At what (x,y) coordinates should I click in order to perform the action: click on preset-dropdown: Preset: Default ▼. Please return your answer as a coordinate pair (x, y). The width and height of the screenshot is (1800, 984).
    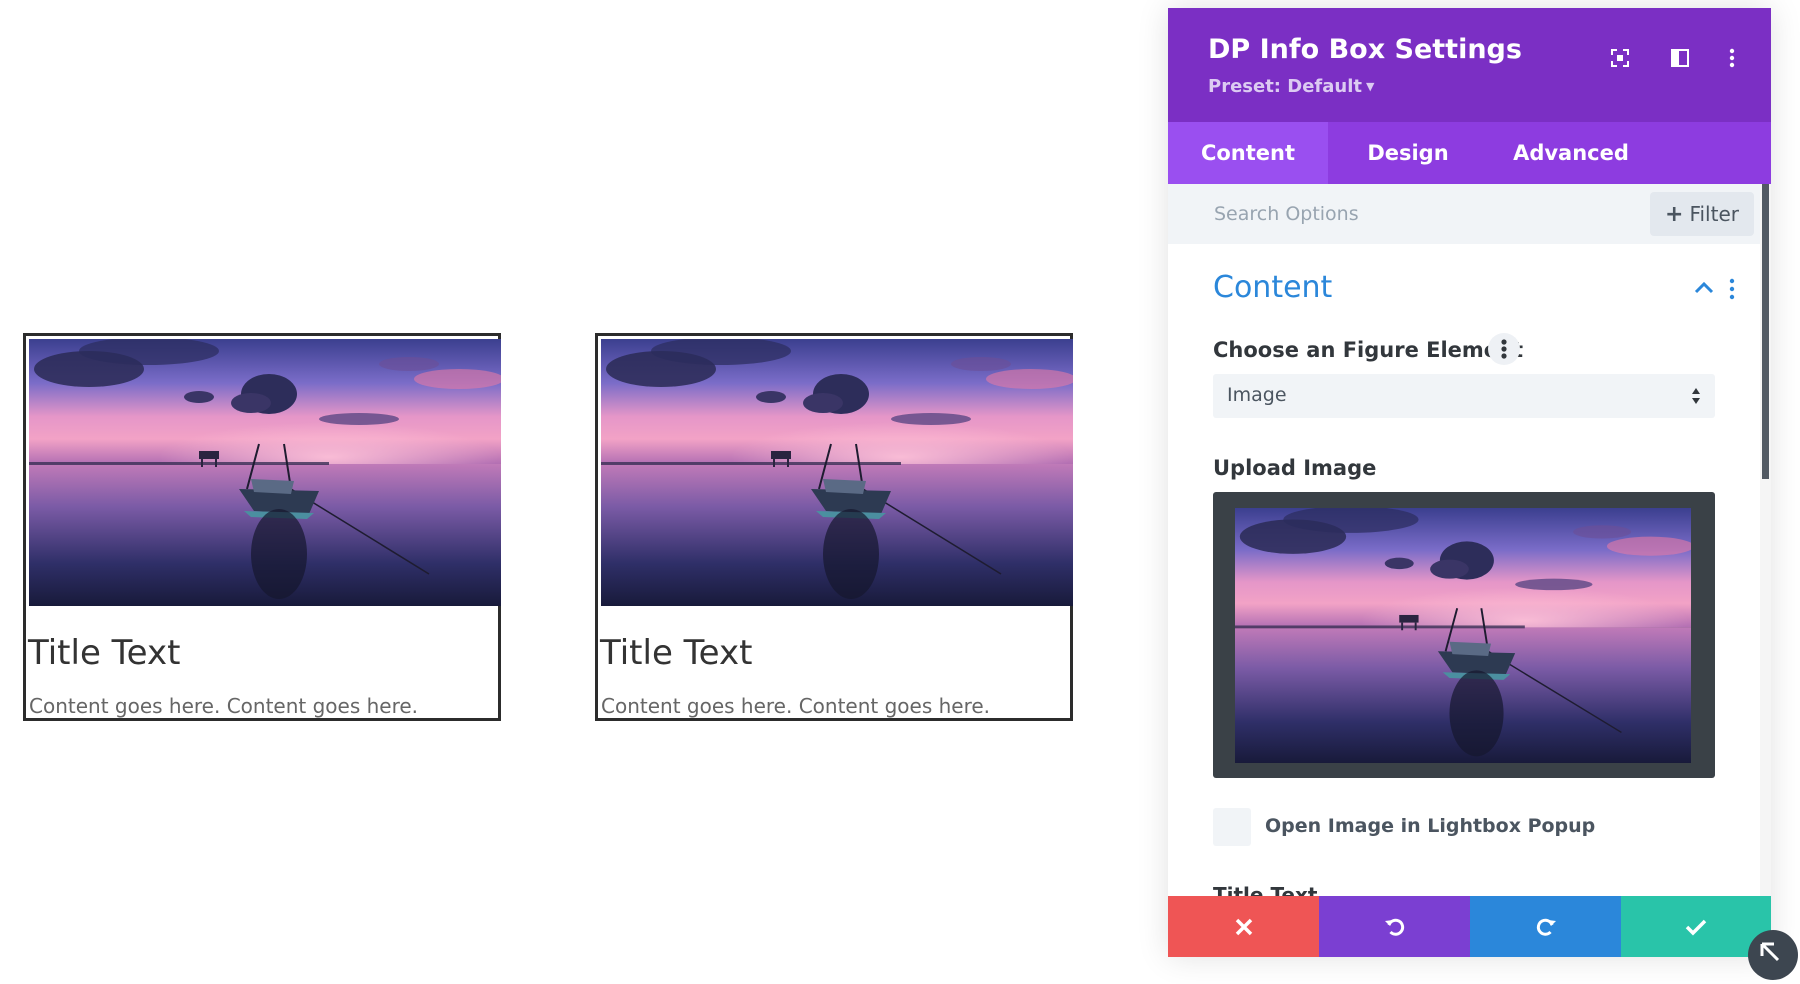
    Looking at the image, I should click on (1291, 86).